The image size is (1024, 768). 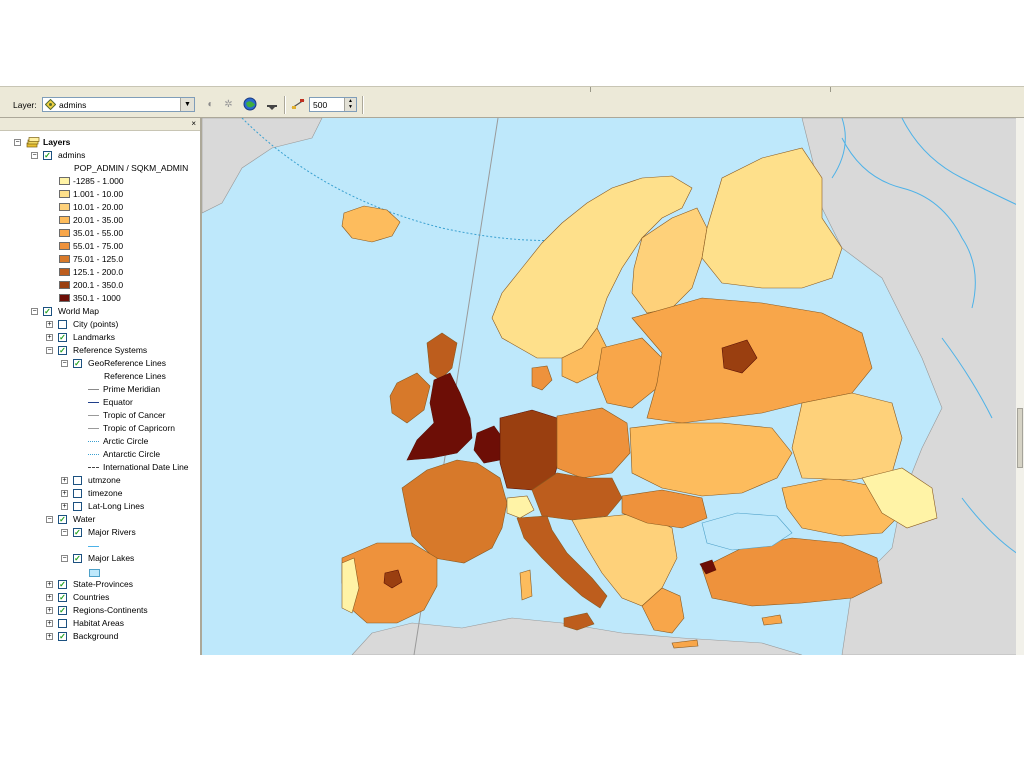 What do you see at coordinates (62, 597) in the screenshot?
I see `countries-checkbox: ✓` at bounding box center [62, 597].